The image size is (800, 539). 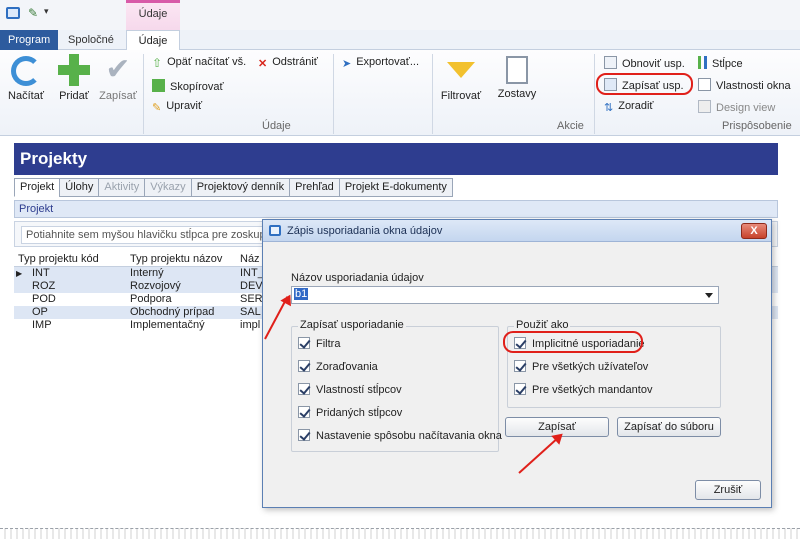 I want to click on group-label-udaje: Údaje, so click(x=276, y=126).